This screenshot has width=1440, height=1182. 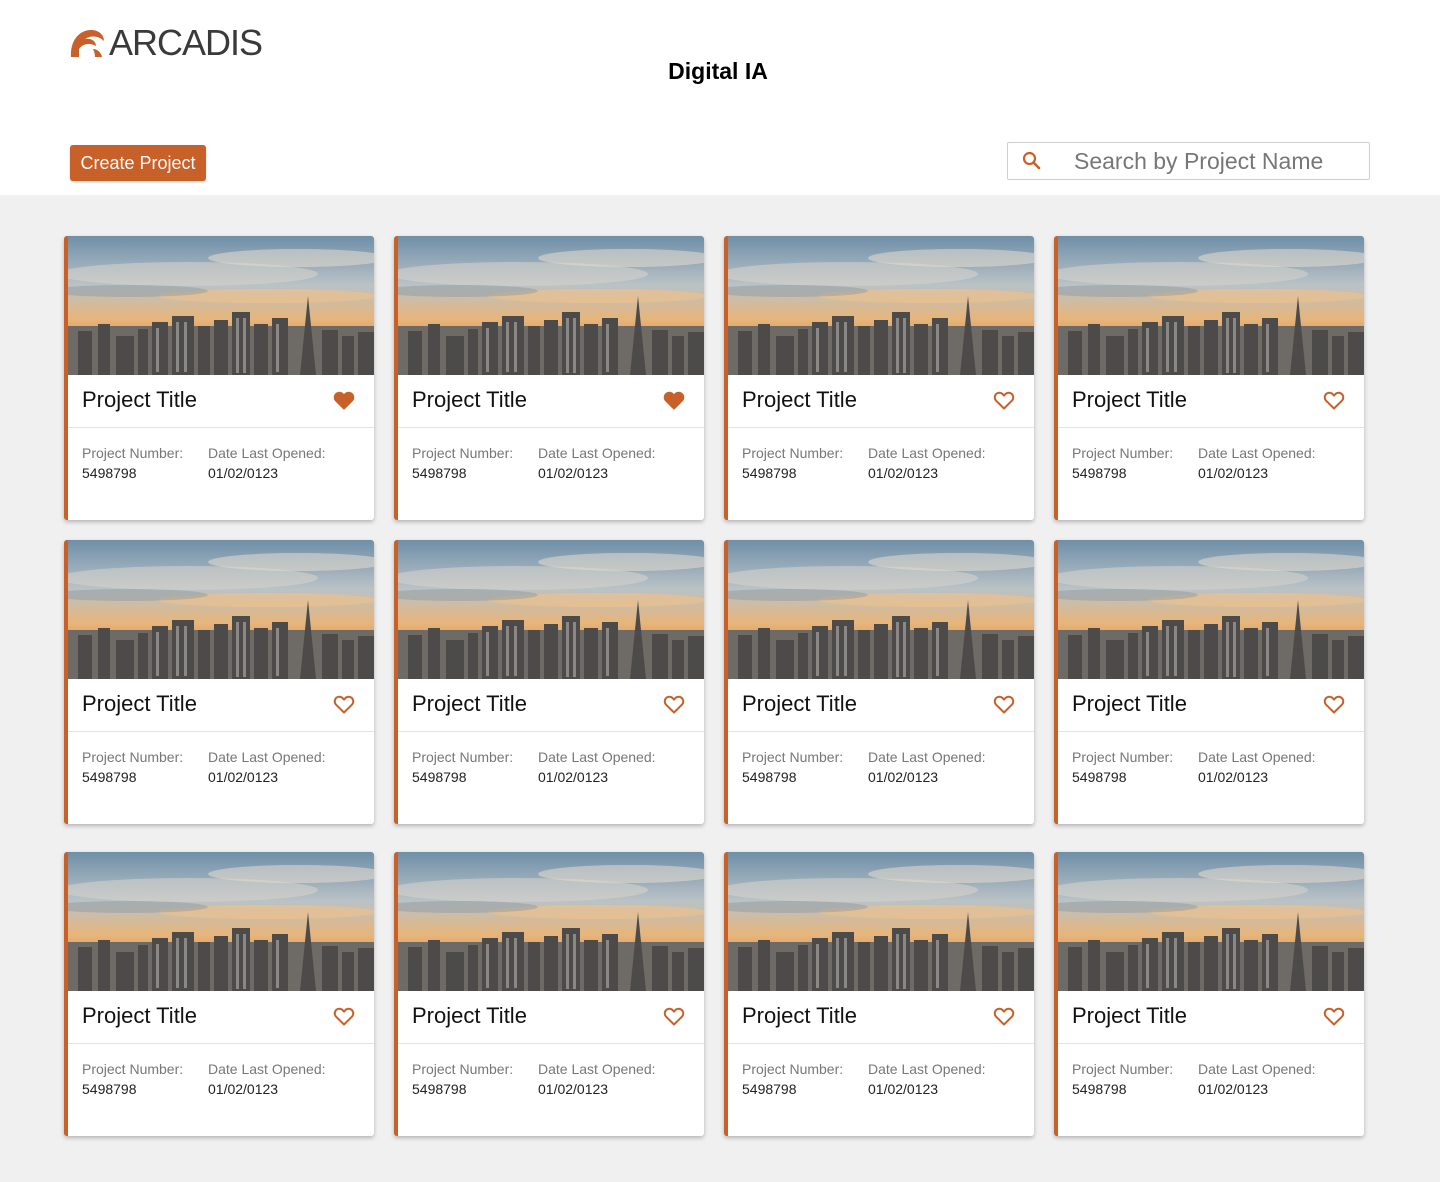 I want to click on search-box, so click(x=1188, y=161).